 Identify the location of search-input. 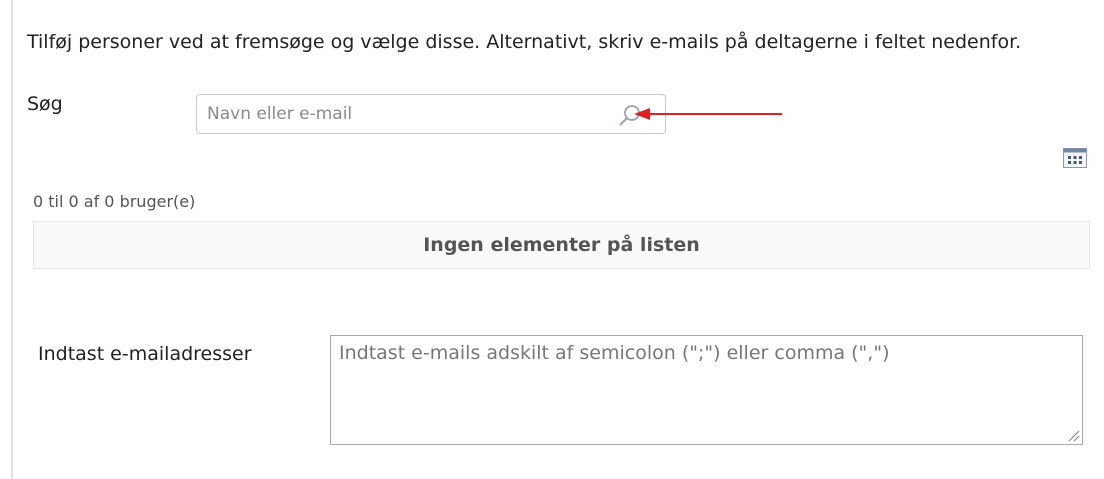
(407, 114).